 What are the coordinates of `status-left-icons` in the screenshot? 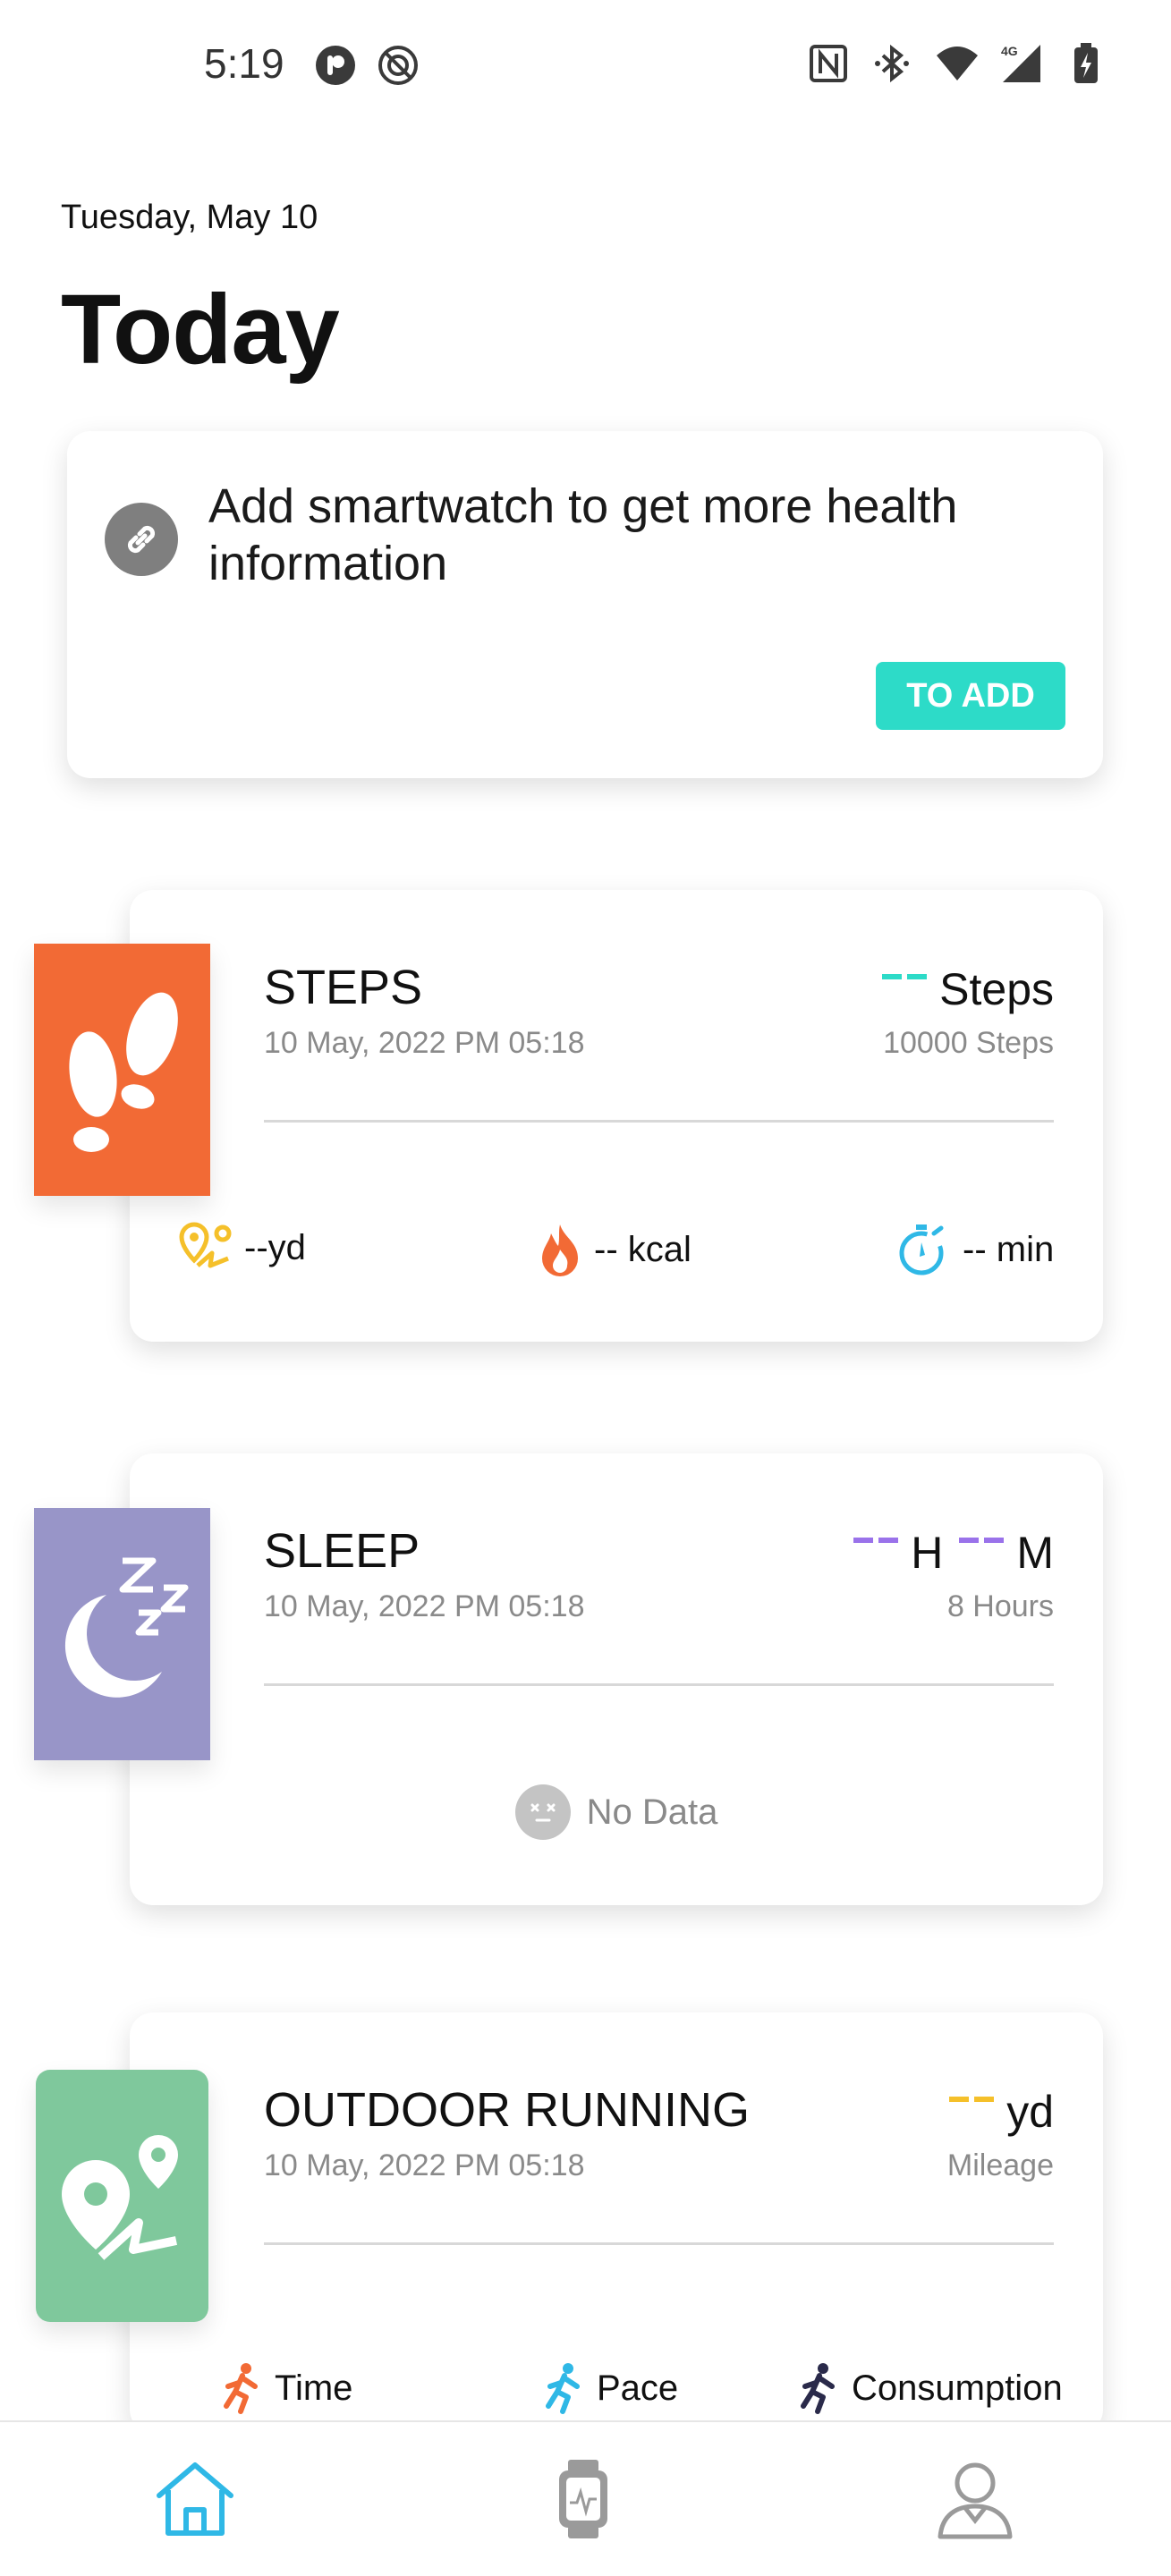 It's located at (366, 65).